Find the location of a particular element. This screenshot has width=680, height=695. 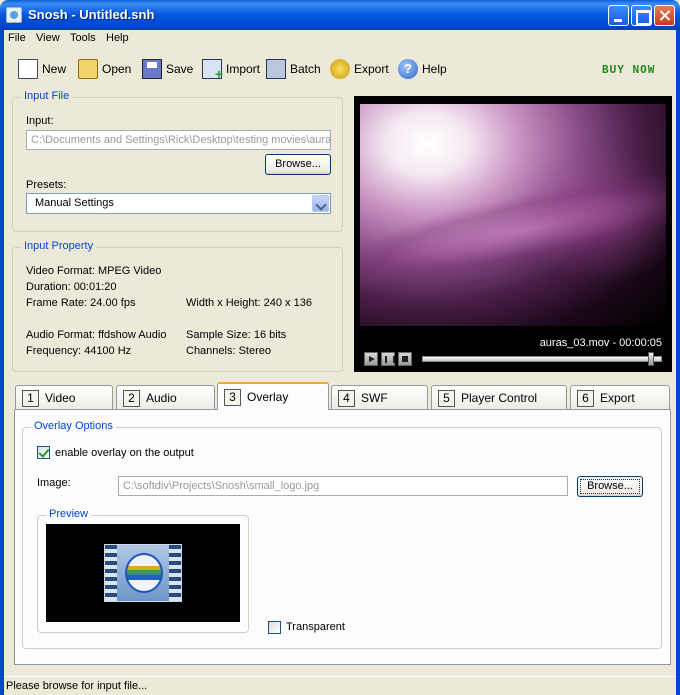

chevron-down-icon is located at coordinates (320, 203).